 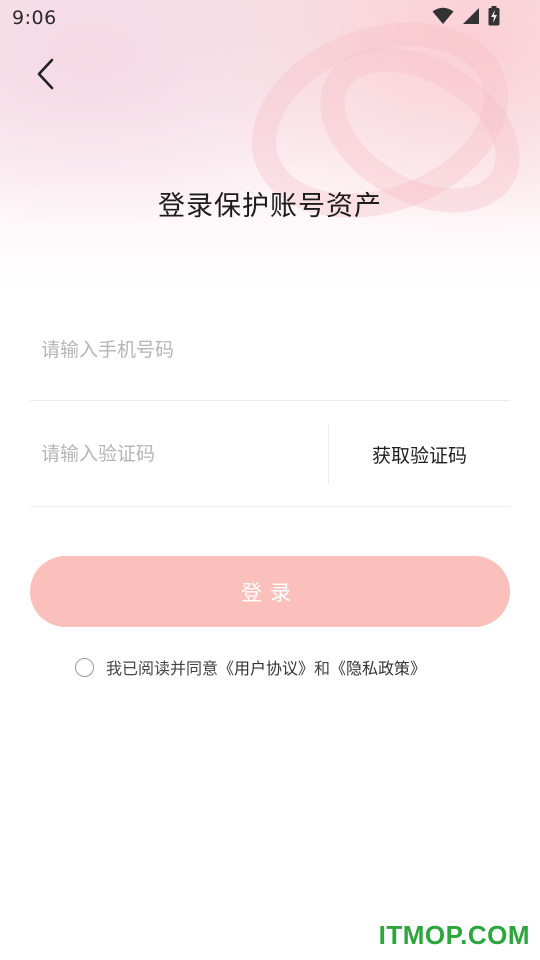 I want to click on chevron-left-icon, so click(x=45, y=74).